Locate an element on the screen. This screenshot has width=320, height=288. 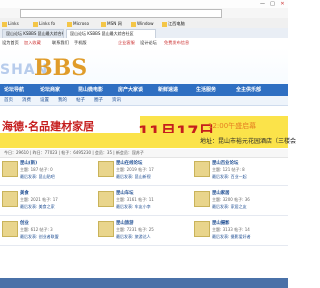
close-icon: ✕ is located at coordinates (282, 4).